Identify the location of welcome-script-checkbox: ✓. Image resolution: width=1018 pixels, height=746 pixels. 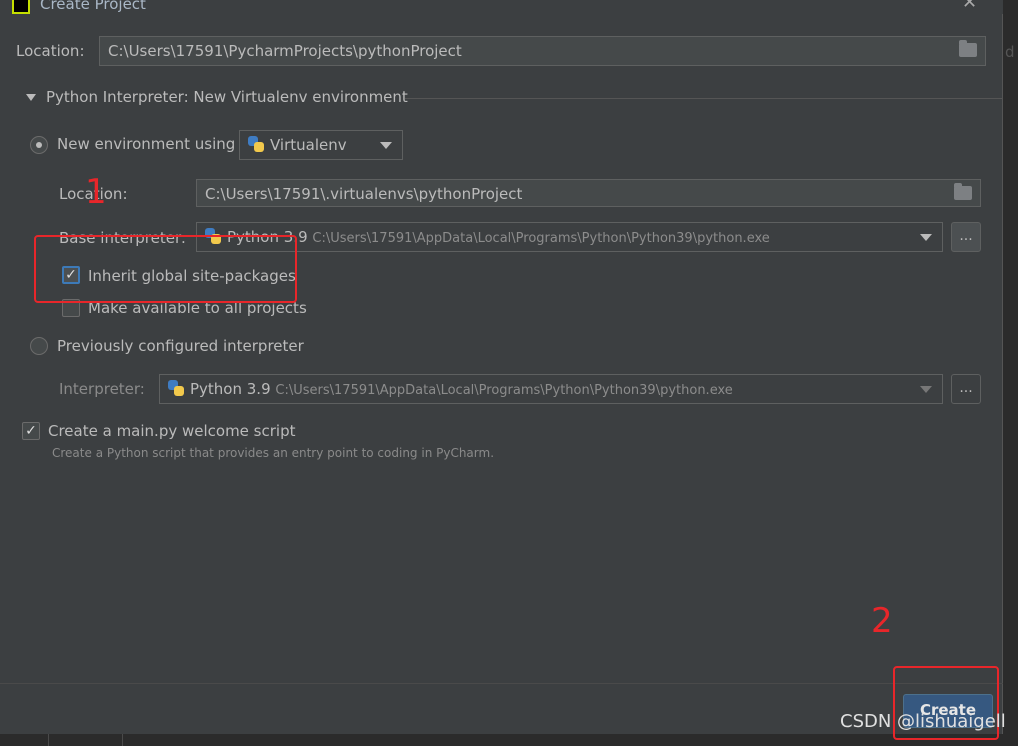
(31, 431).